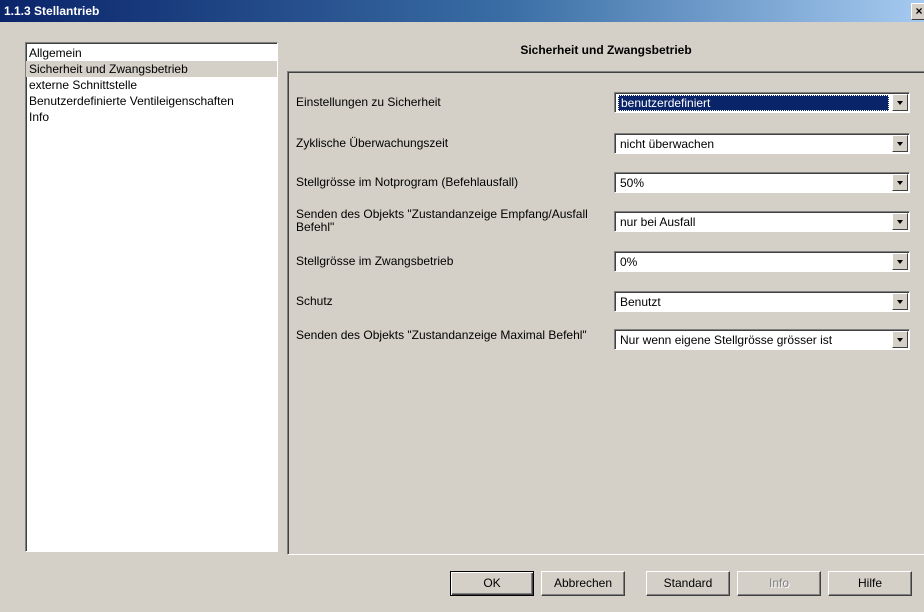  Describe the element at coordinates (492, 583) in the screenshot. I see `ok-button: OK` at that location.